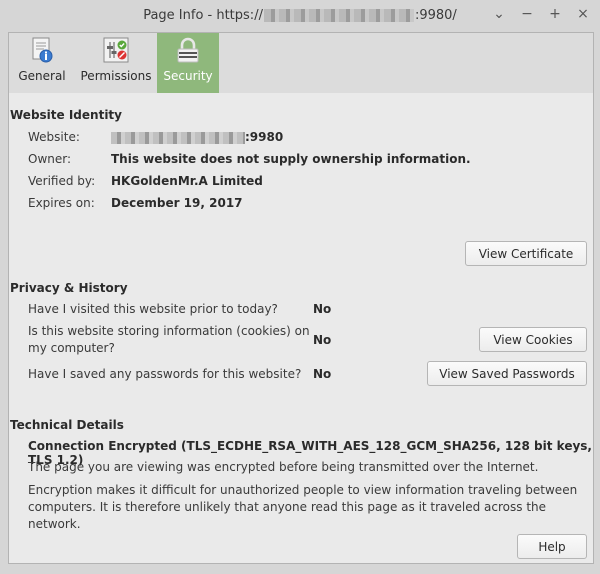 The width and height of the screenshot is (600, 574). I want to click on permissions-icon, so click(116, 50).